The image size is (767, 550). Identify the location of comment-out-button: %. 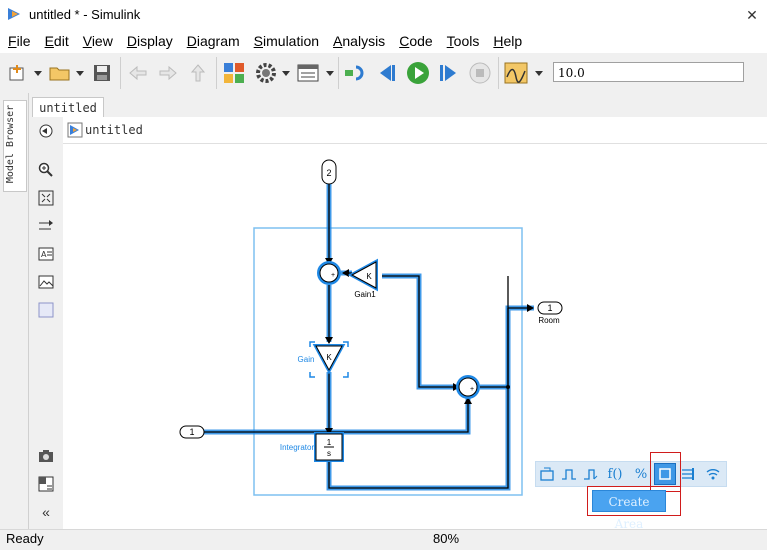
(641, 474).